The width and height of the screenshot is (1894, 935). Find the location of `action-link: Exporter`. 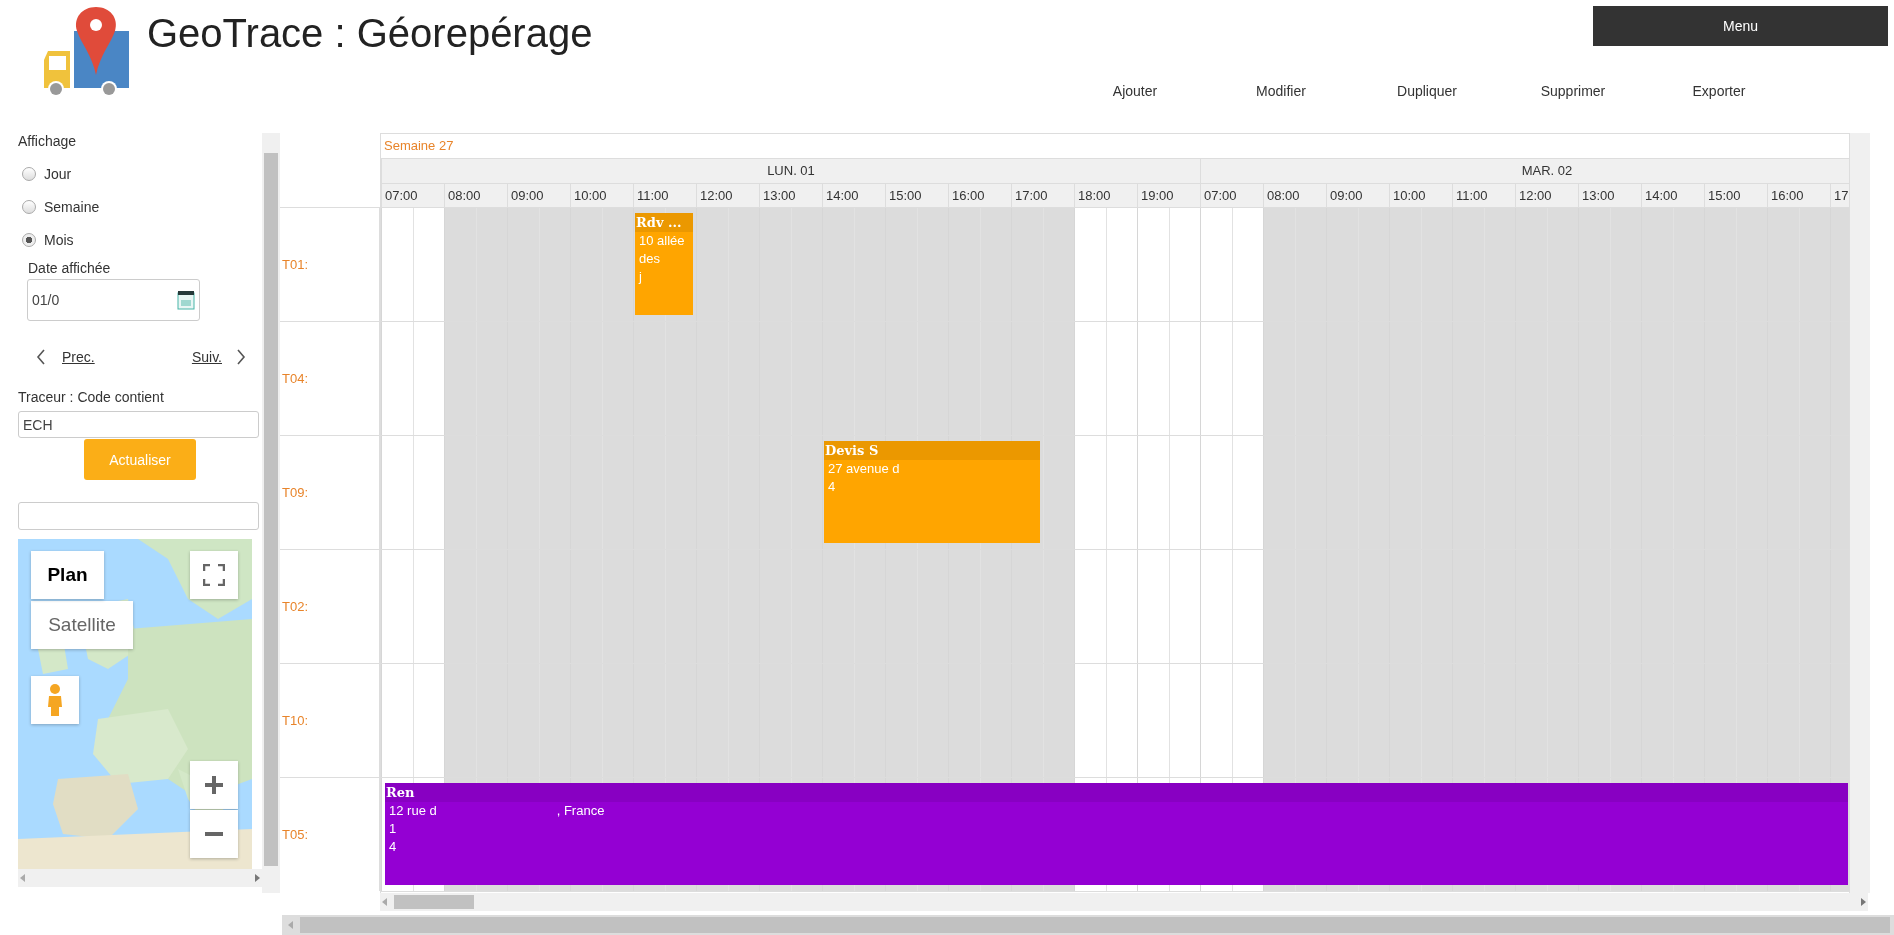

action-link: Exporter is located at coordinates (1719, 91).